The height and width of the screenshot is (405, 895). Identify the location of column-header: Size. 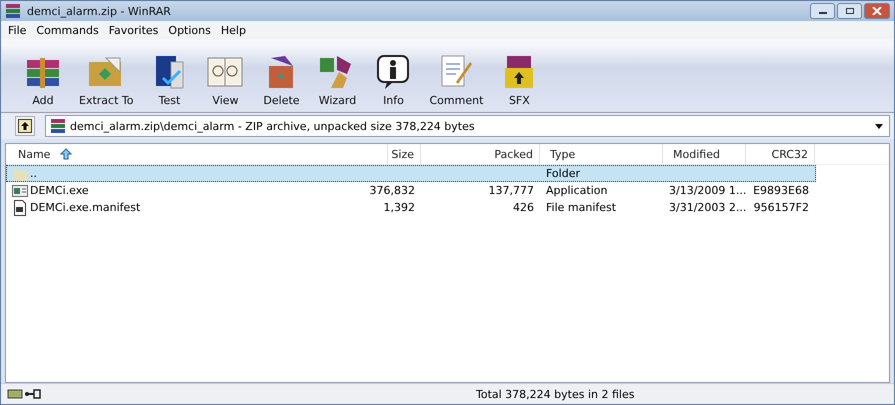
(404, 154).